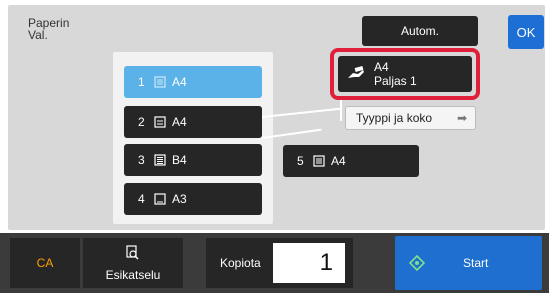 The width and height of the screenshot is (549, 293). I want to click on tray-number: 4, so click(141, 199).